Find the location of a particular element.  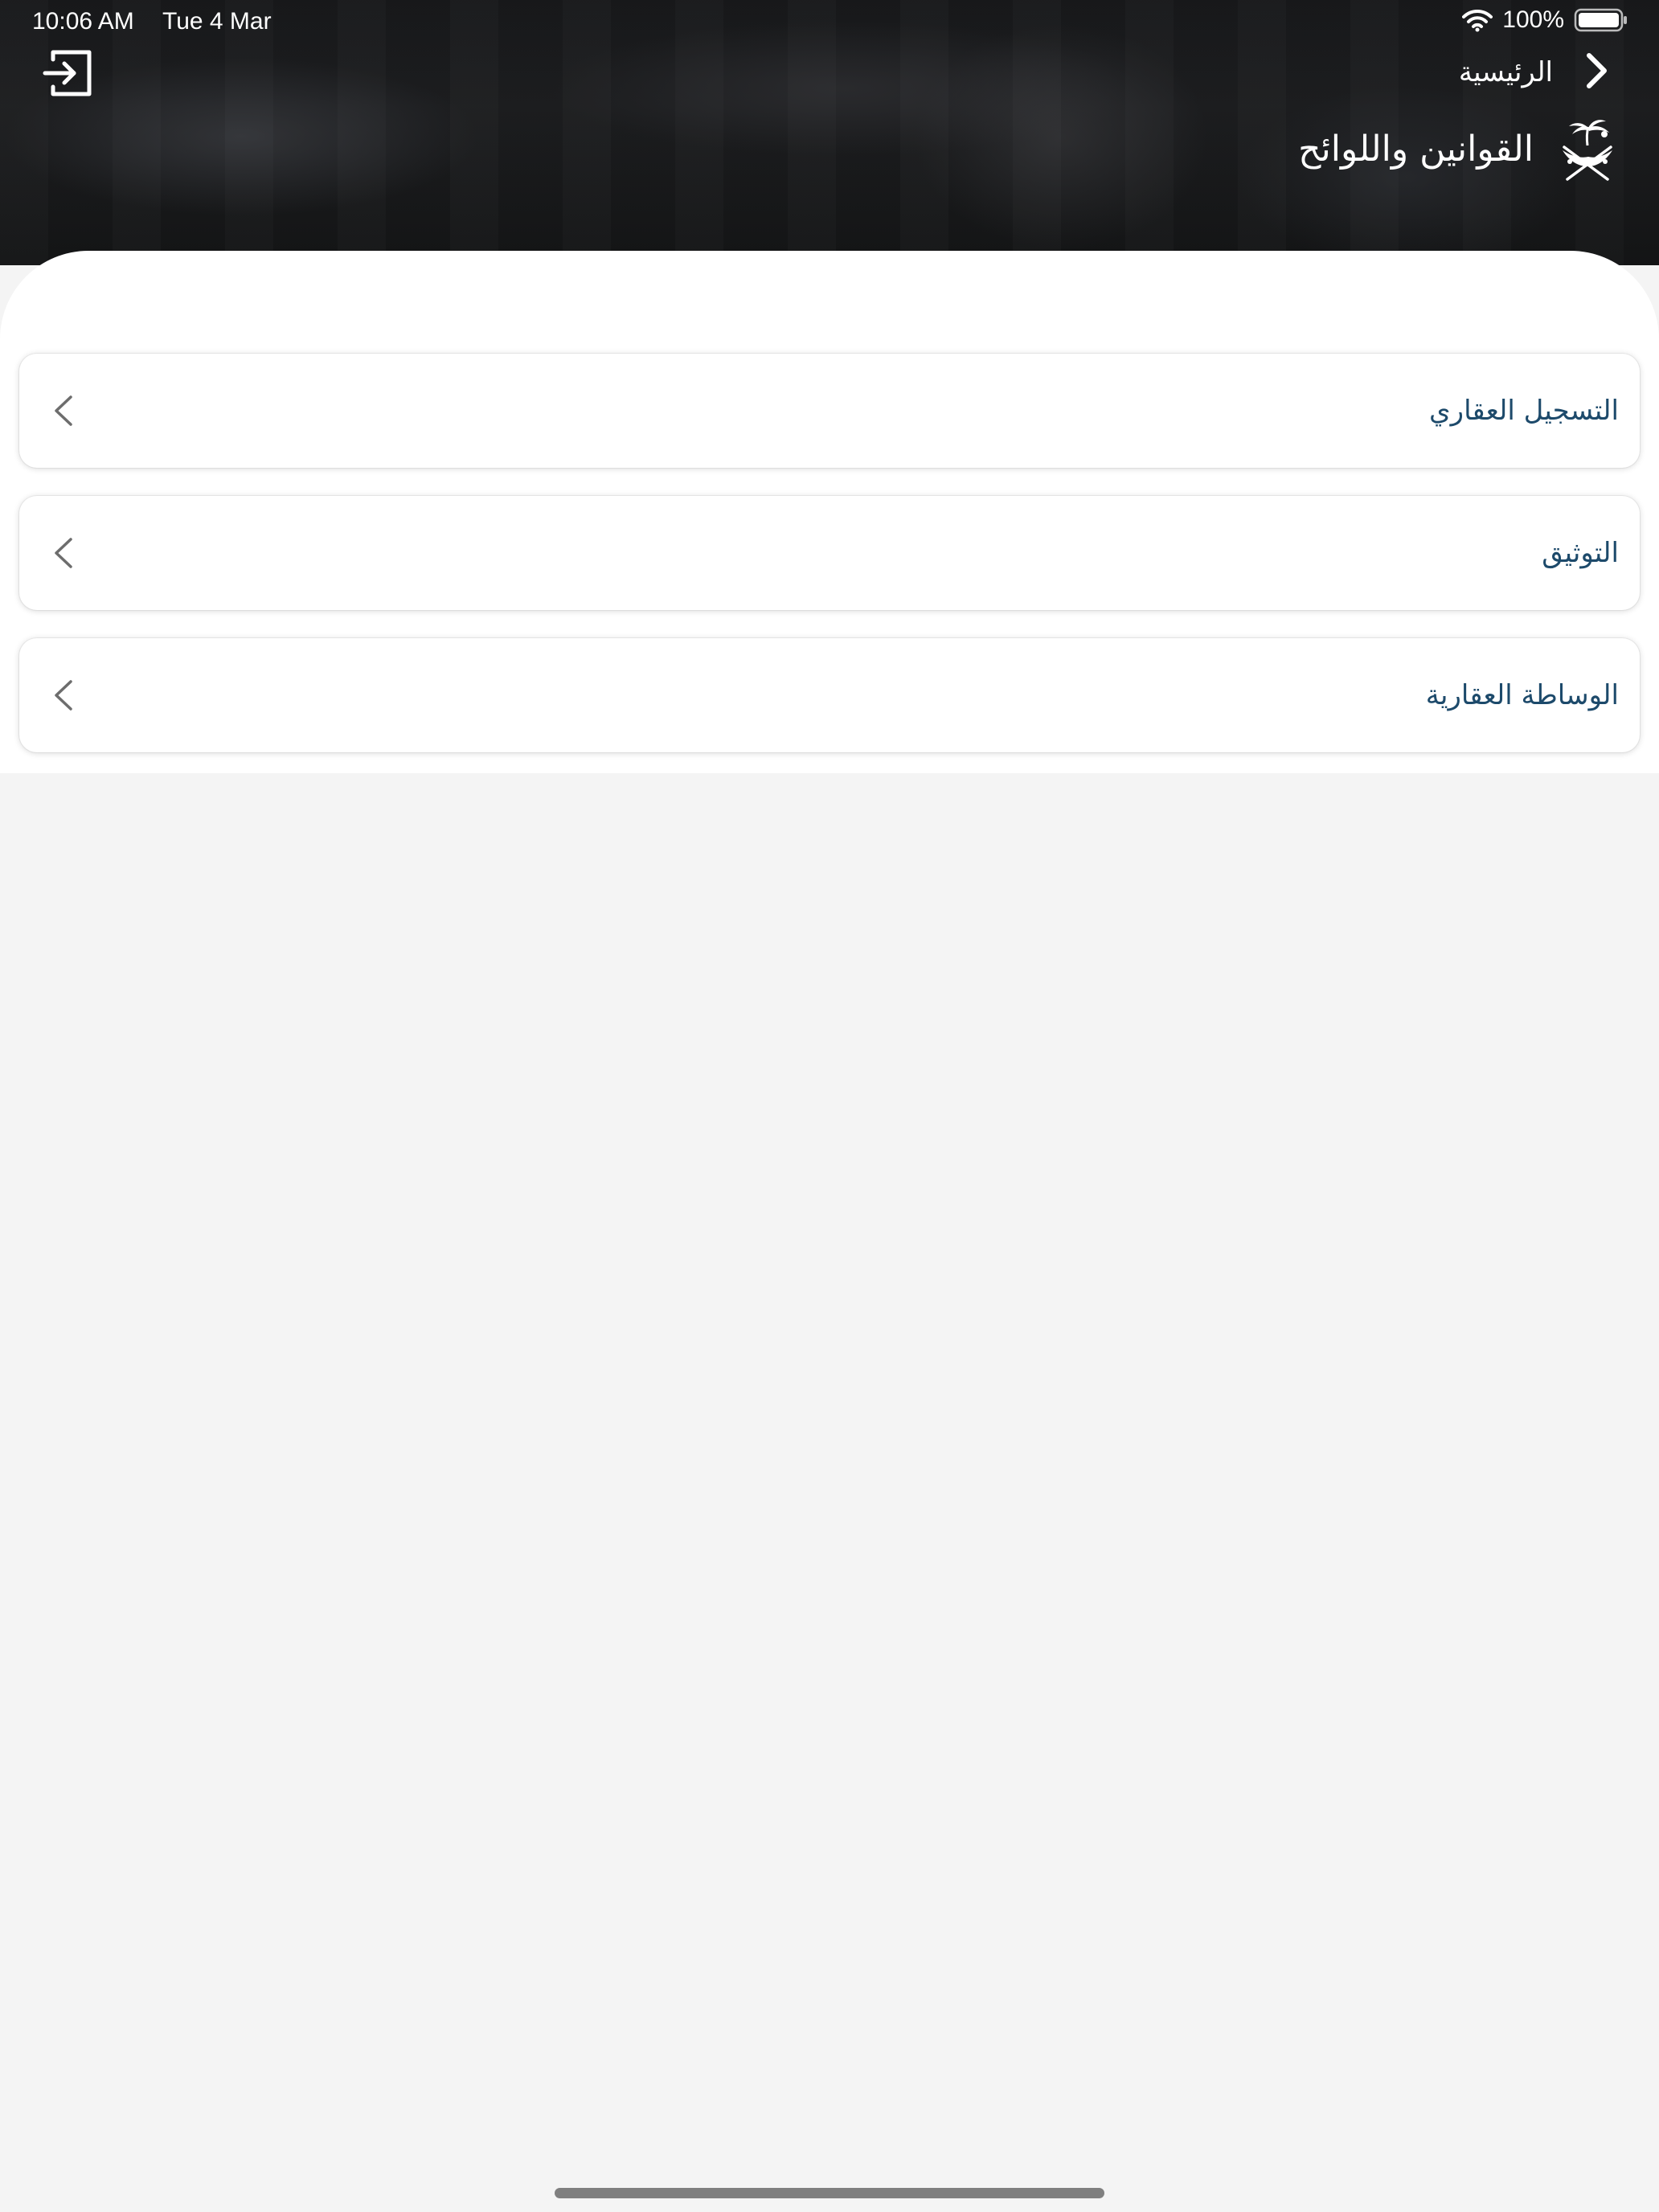

list-item-label: التسجيل العقاري is located at coordinates (1524, 411).